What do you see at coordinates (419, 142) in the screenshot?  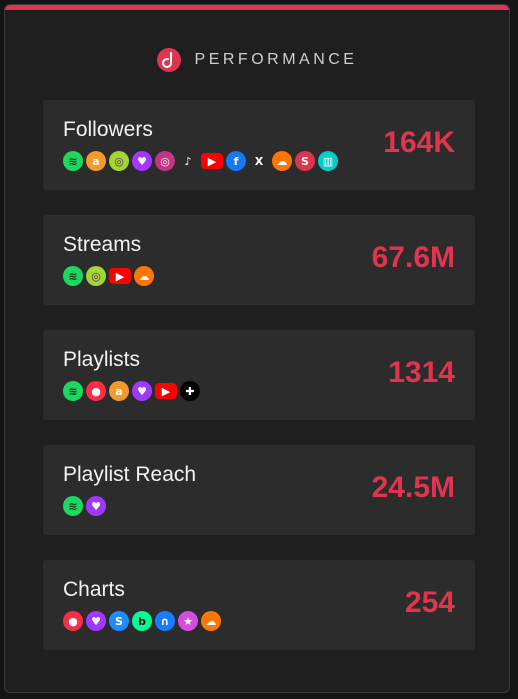 I see `metric-value: 164K` at bounding box center [419, 142].